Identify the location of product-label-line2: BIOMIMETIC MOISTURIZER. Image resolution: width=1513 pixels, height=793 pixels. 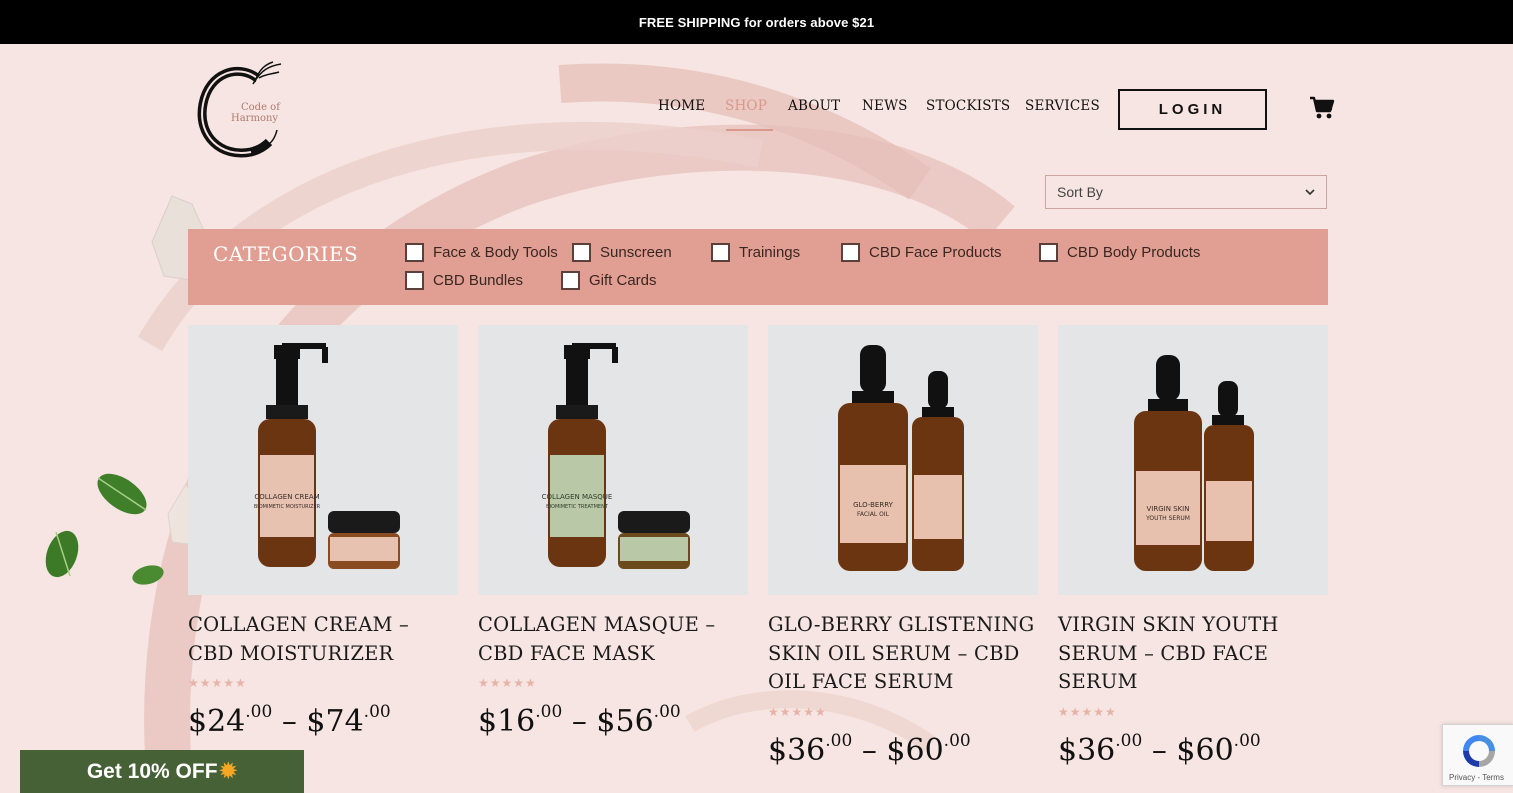
(287, 507).